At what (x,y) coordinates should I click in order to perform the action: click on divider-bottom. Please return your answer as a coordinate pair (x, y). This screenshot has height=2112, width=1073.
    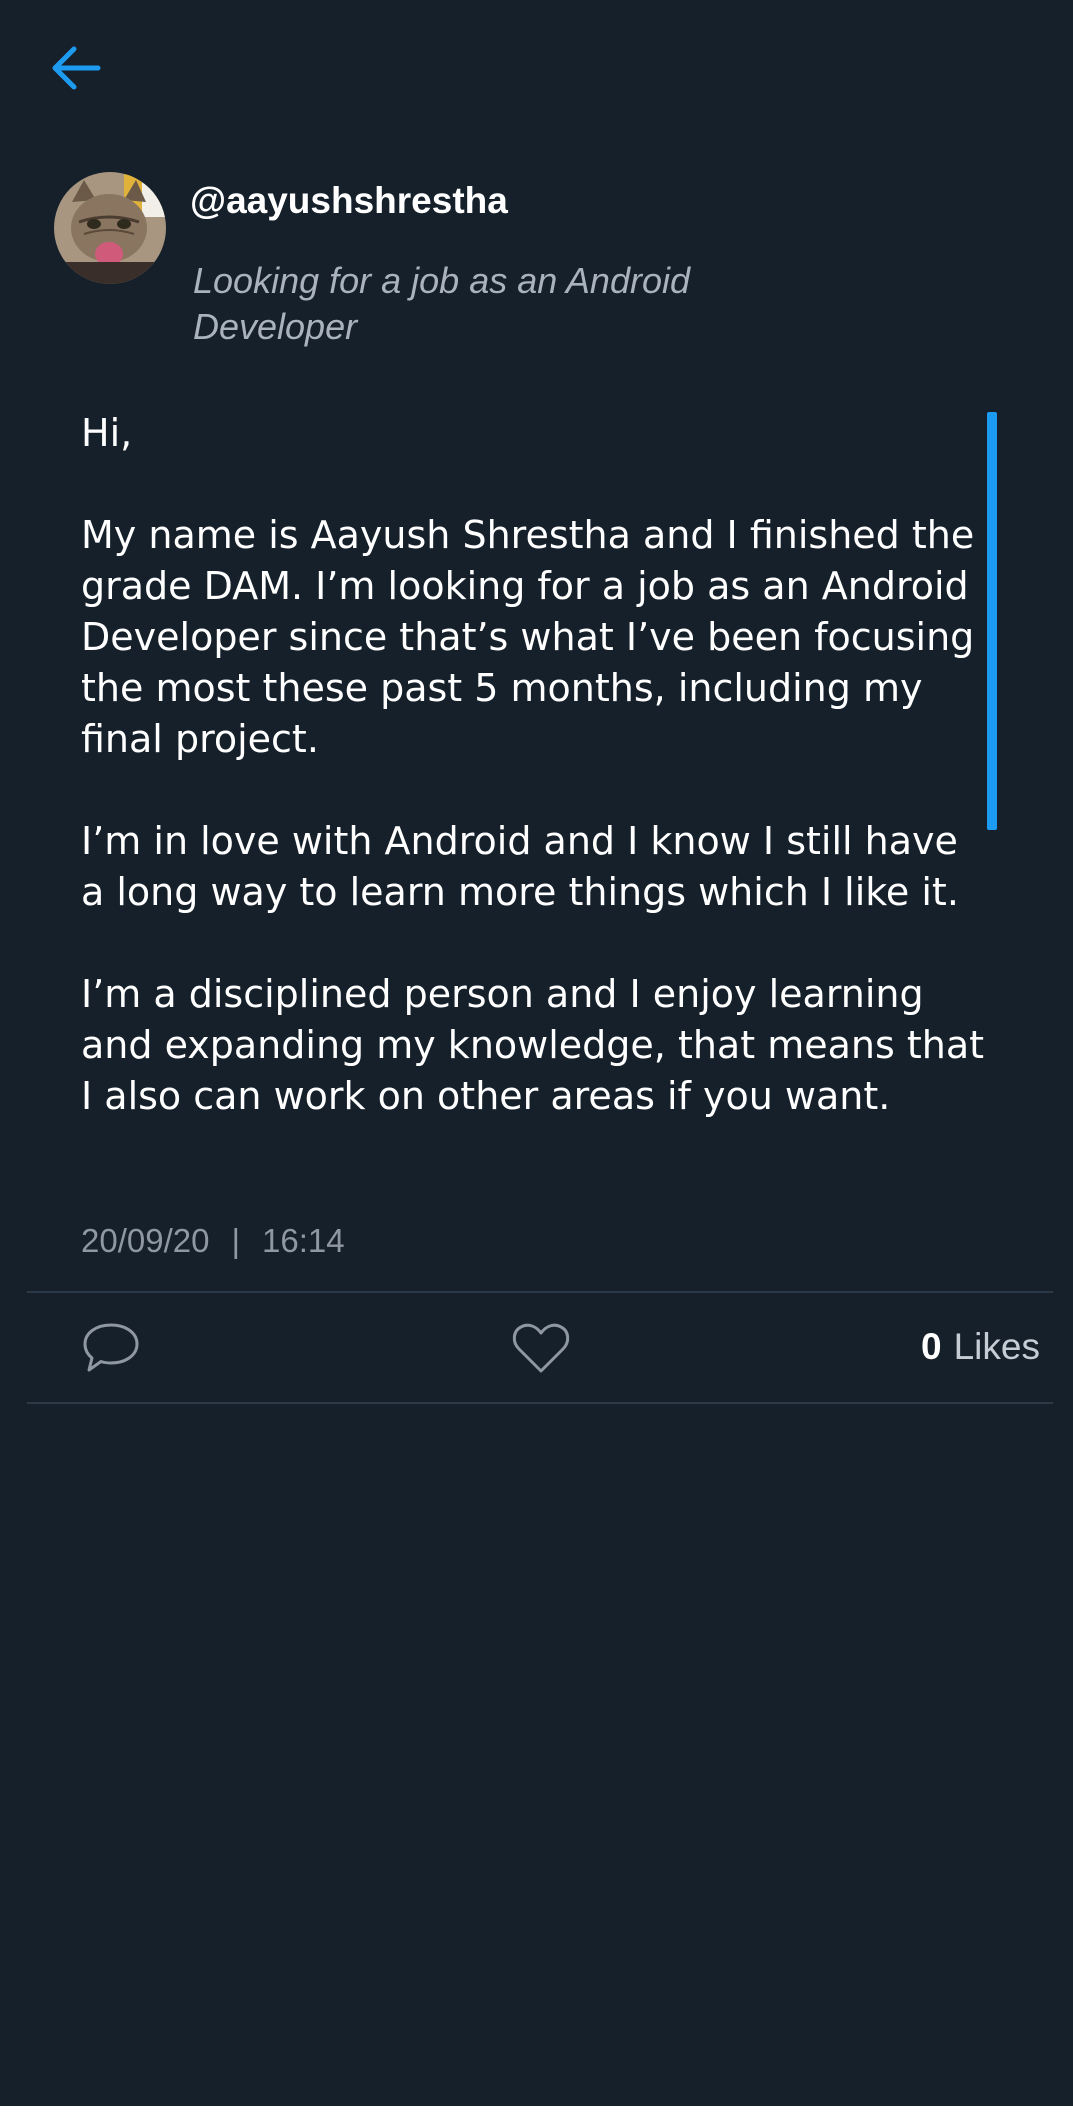
    Looking at the image, I should click on (540, 1403).